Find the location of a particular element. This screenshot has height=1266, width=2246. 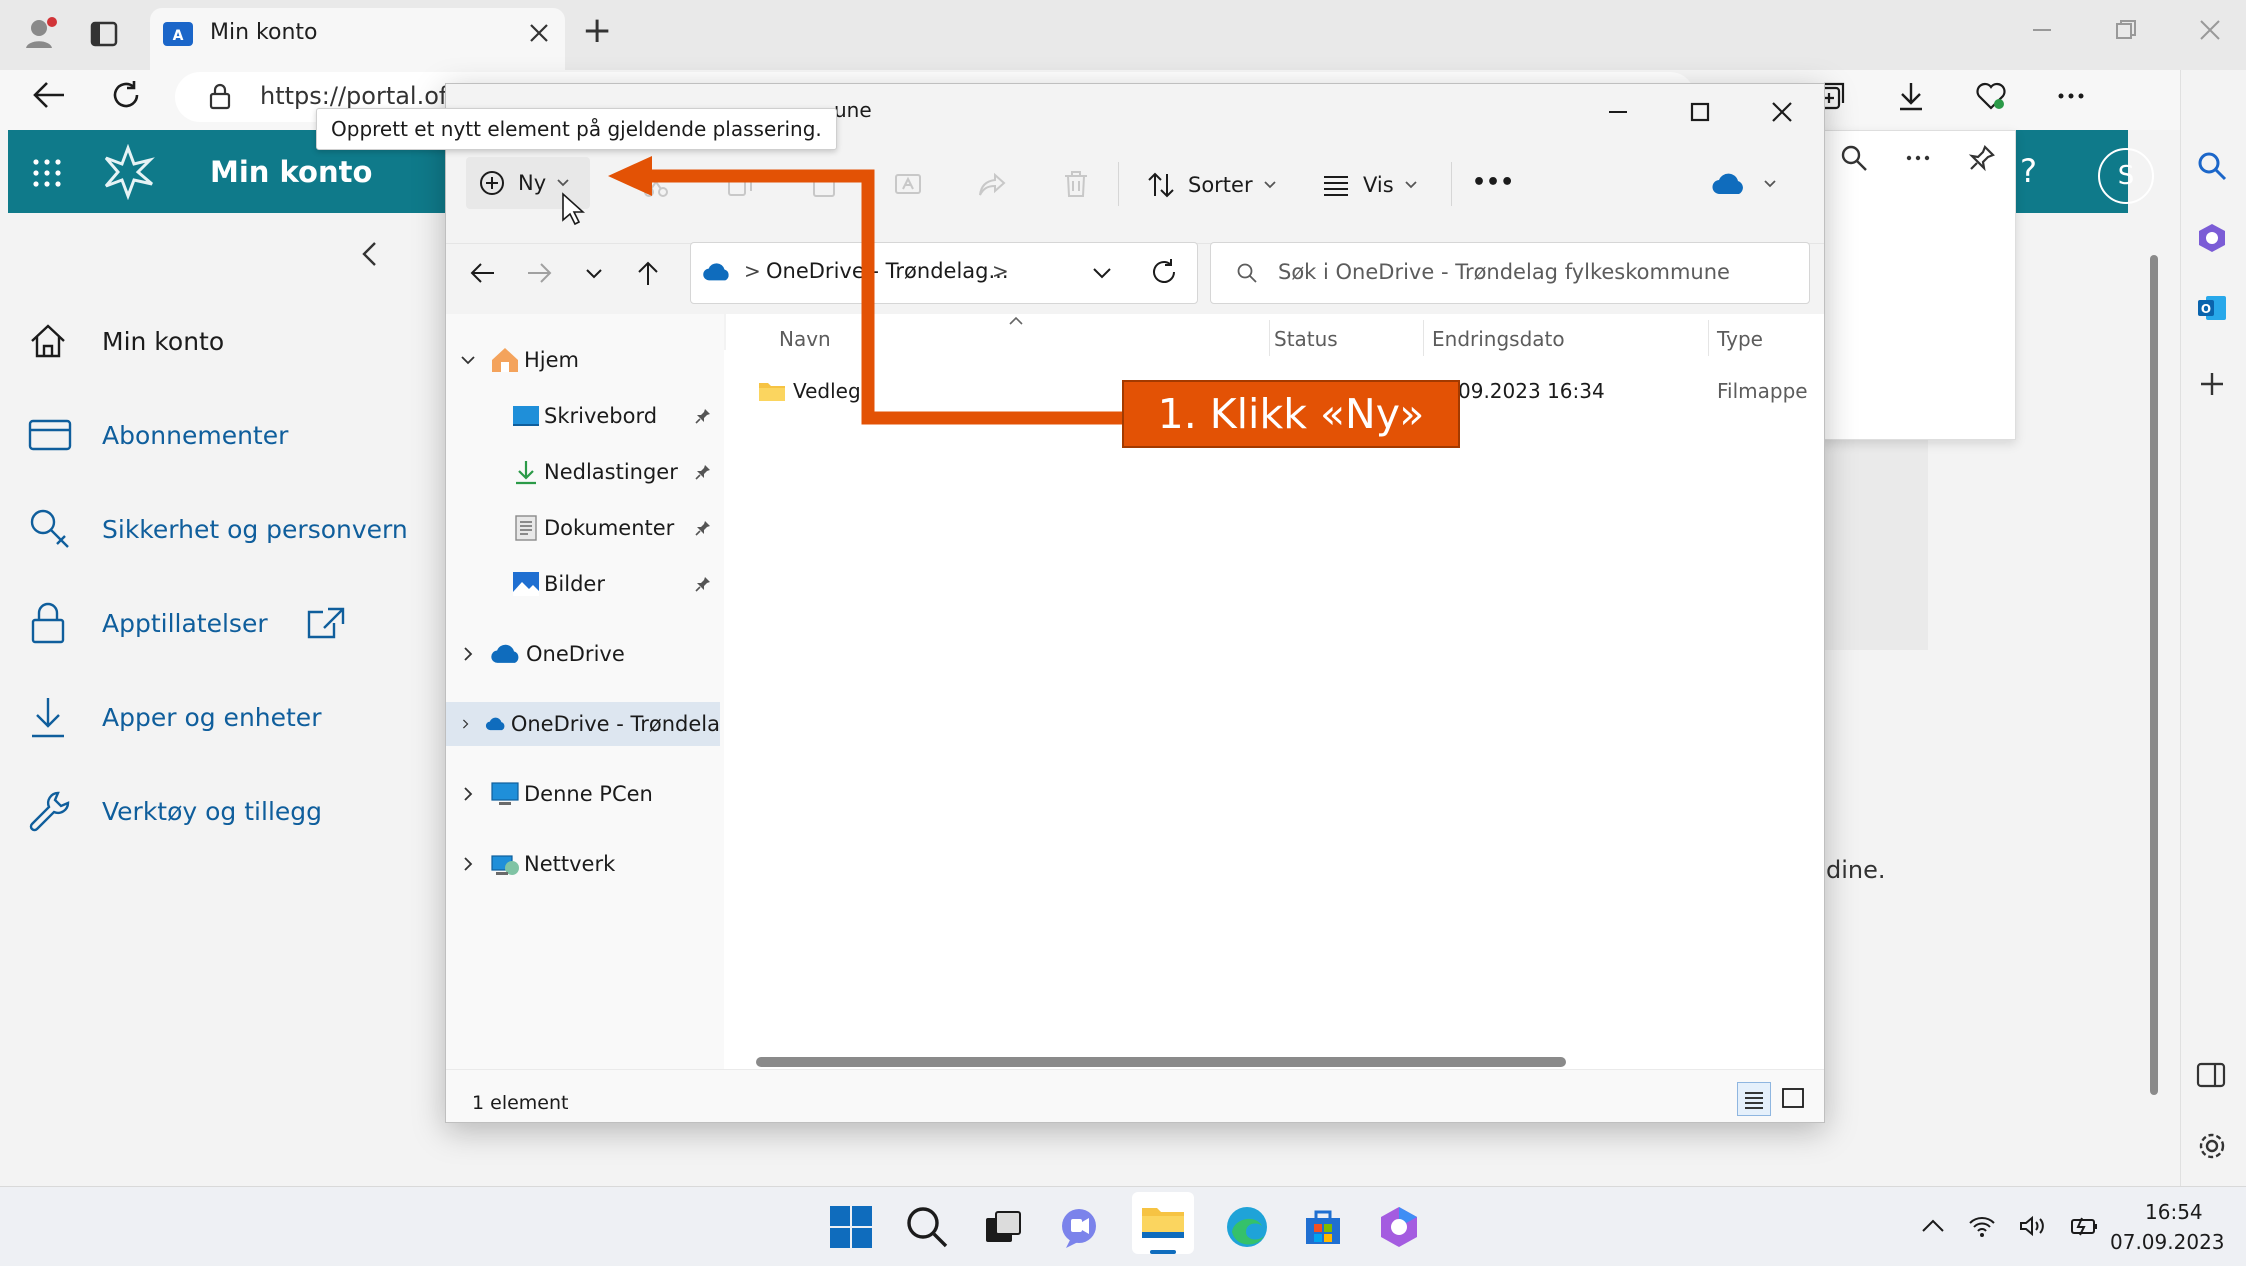

background-partial-text: dine. is located at coordinates (1856, 870).